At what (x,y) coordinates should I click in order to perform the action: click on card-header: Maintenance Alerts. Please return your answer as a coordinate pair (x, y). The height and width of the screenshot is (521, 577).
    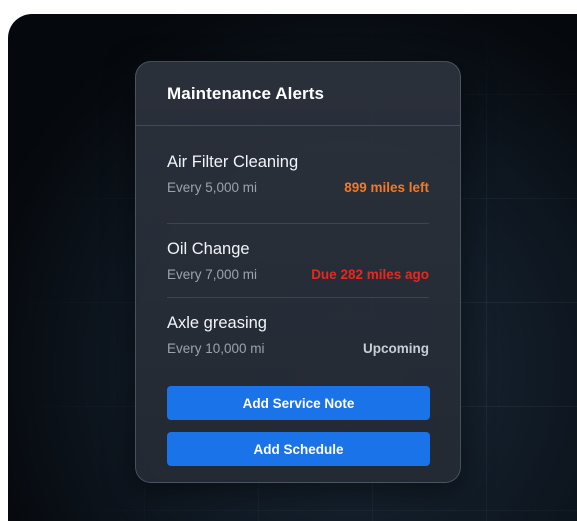
    Looking at the image, I should click on (298, 94).